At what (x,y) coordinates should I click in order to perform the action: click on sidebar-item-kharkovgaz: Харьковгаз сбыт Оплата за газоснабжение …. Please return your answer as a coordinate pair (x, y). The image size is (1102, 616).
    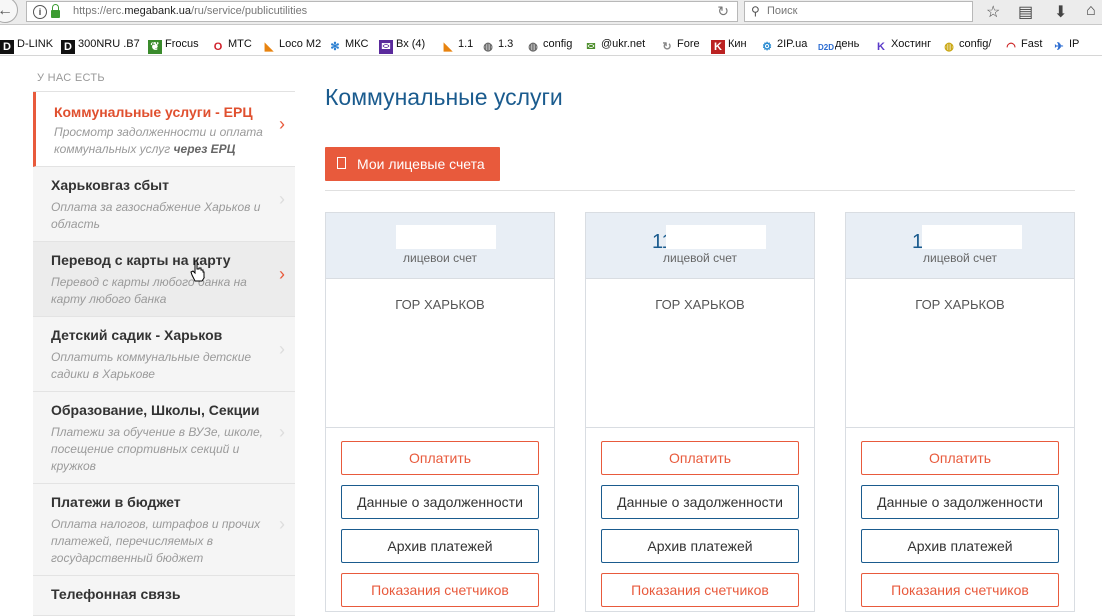
    Looking at the image, I should click on (164, 204).